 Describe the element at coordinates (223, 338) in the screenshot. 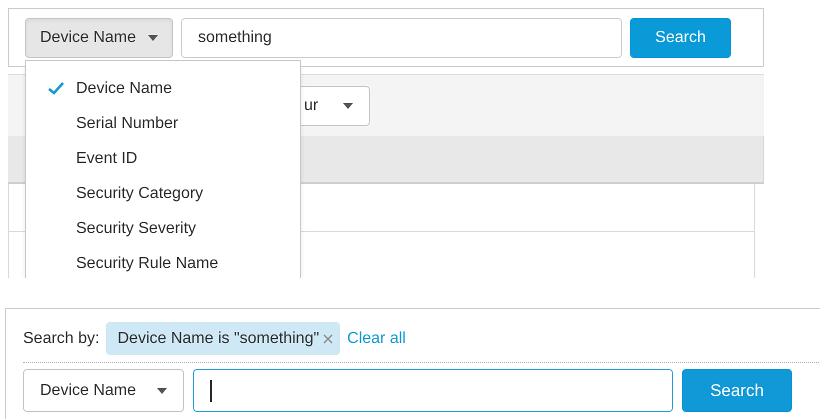

I see `filter-chip: Device Name is "something"` at that location.